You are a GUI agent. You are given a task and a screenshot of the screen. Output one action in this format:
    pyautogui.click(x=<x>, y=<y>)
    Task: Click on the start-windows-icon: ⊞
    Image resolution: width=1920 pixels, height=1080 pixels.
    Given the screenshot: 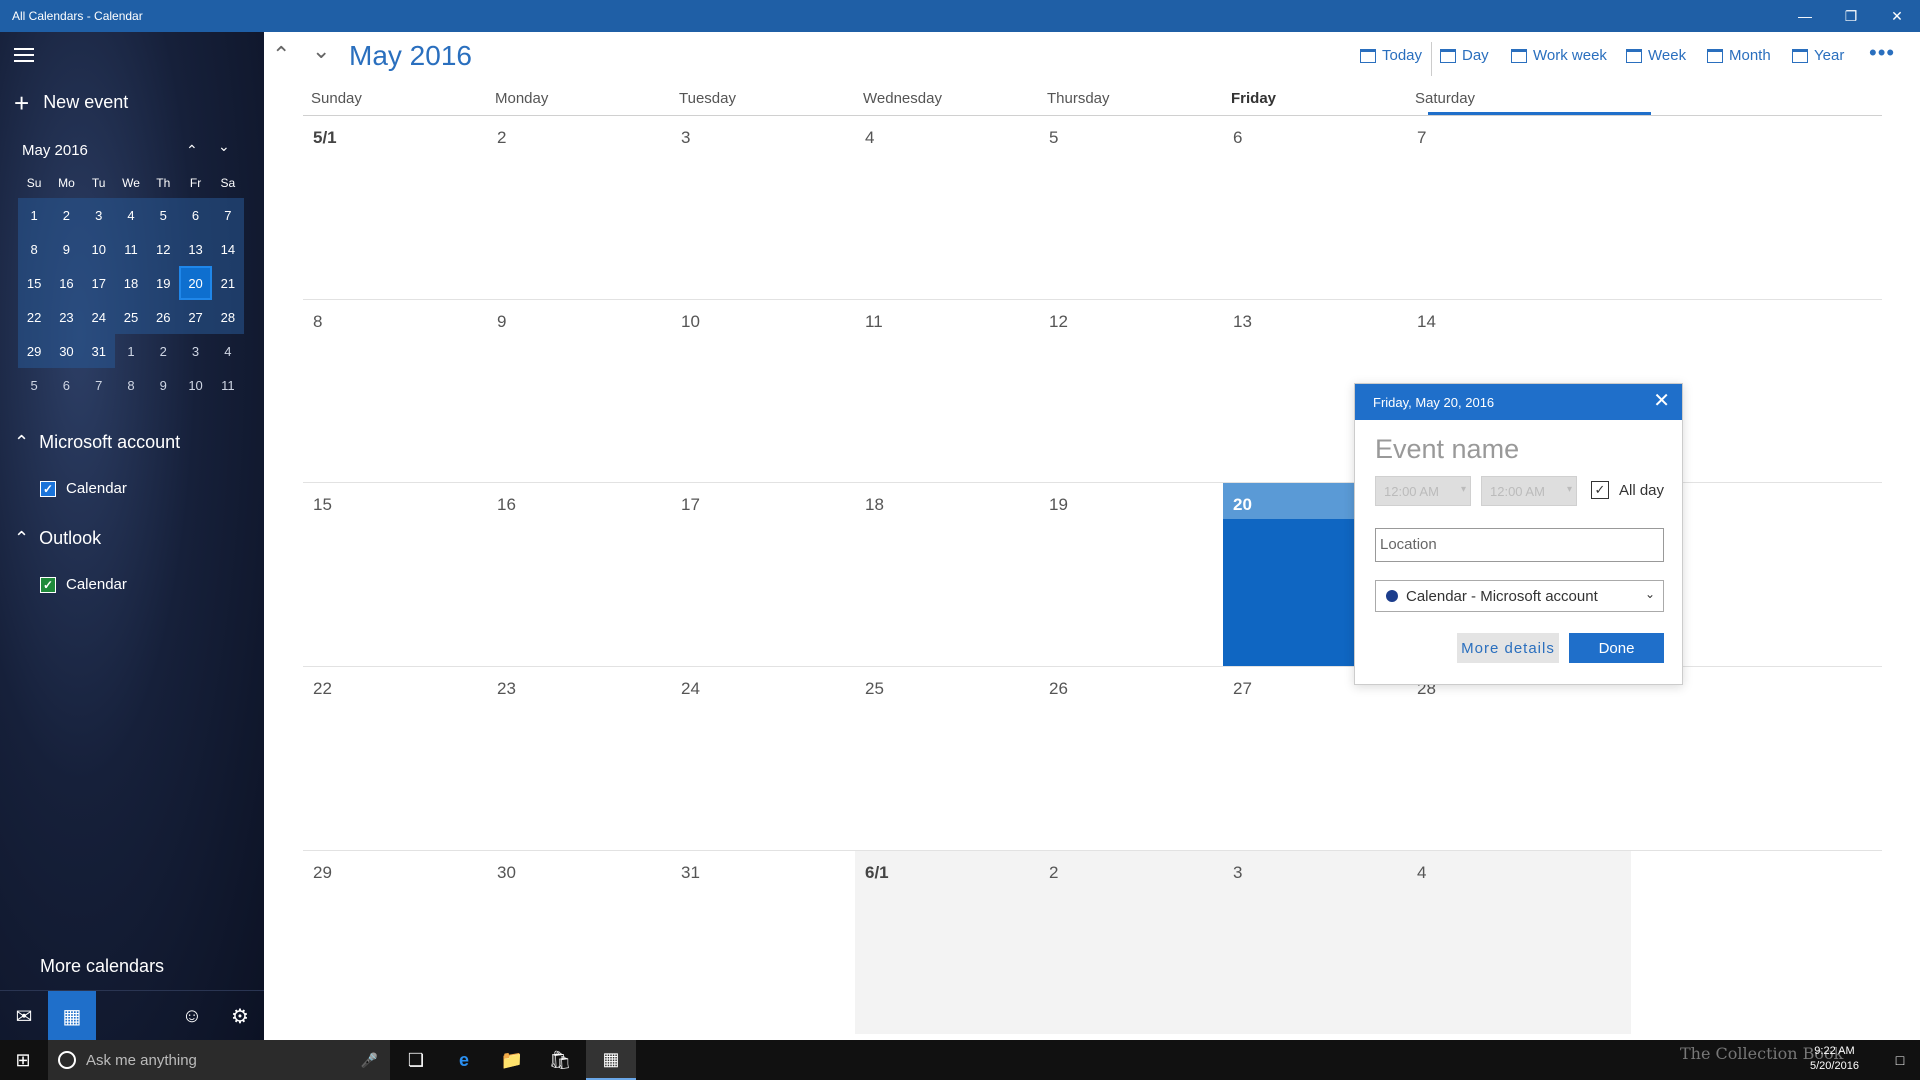 What is the action you would take?
    pyautogui.click(x=23, y=1060)
    